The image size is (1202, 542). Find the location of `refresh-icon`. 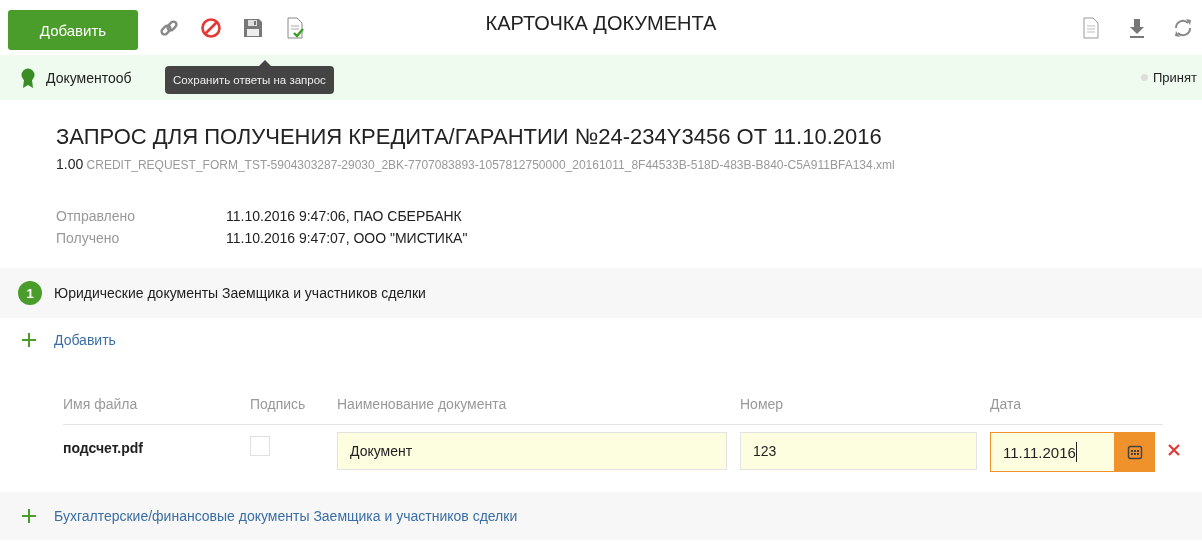

refresh-icon is located at coordinates (1183, 27).